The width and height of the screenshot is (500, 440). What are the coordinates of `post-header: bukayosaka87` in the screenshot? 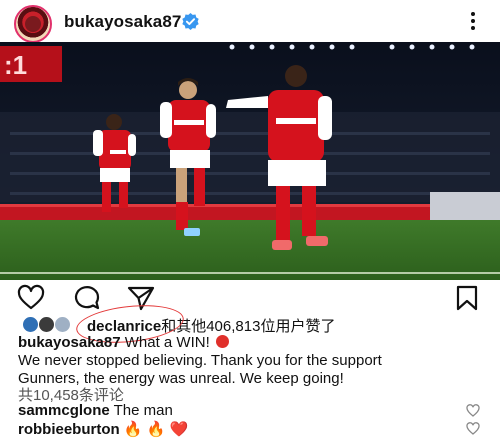 It's located at (250, 21).